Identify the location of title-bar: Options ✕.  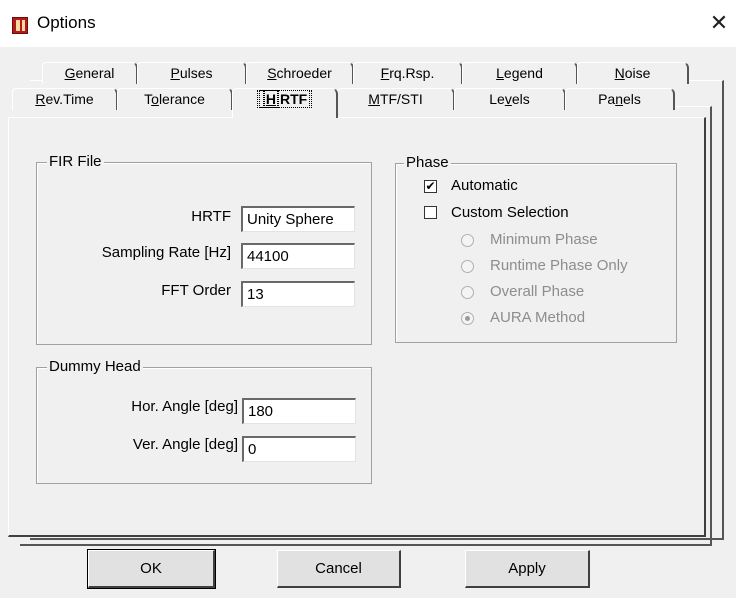
(368, 23).